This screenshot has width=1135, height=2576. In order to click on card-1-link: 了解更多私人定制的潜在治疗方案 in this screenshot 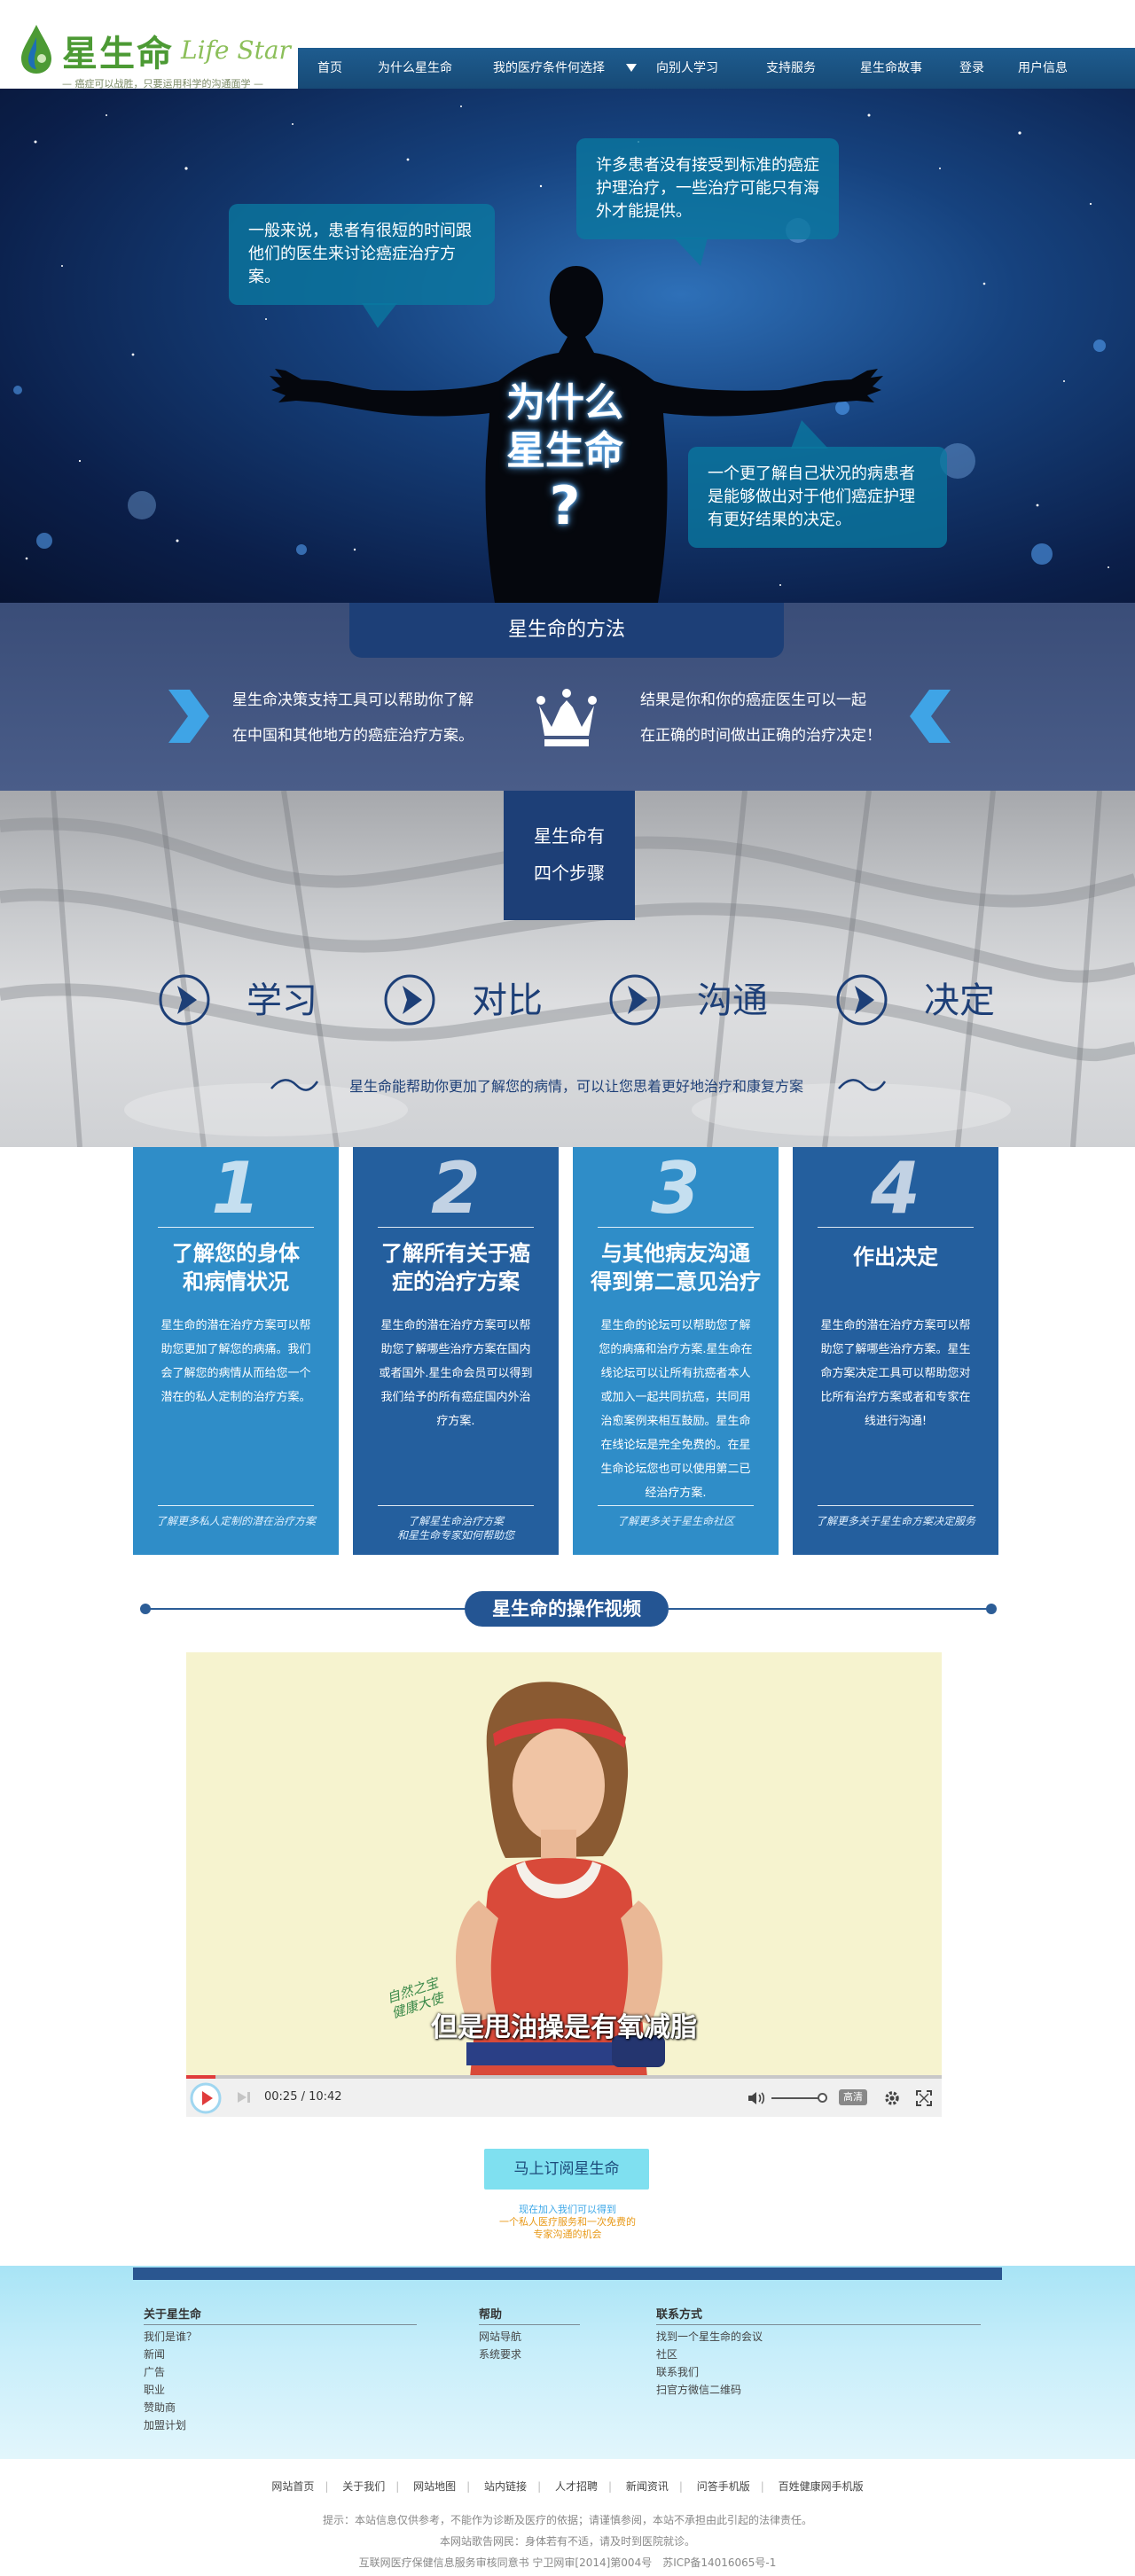, I will do `click(236, 1521)`.